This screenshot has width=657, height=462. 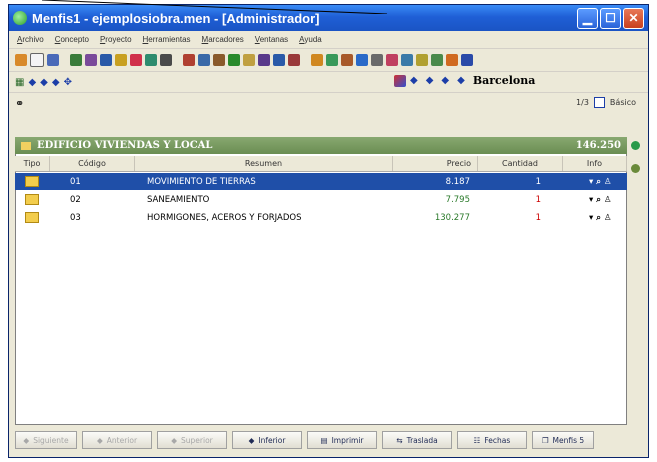 I want to click on folder-icon, so click(x=32, y=181).